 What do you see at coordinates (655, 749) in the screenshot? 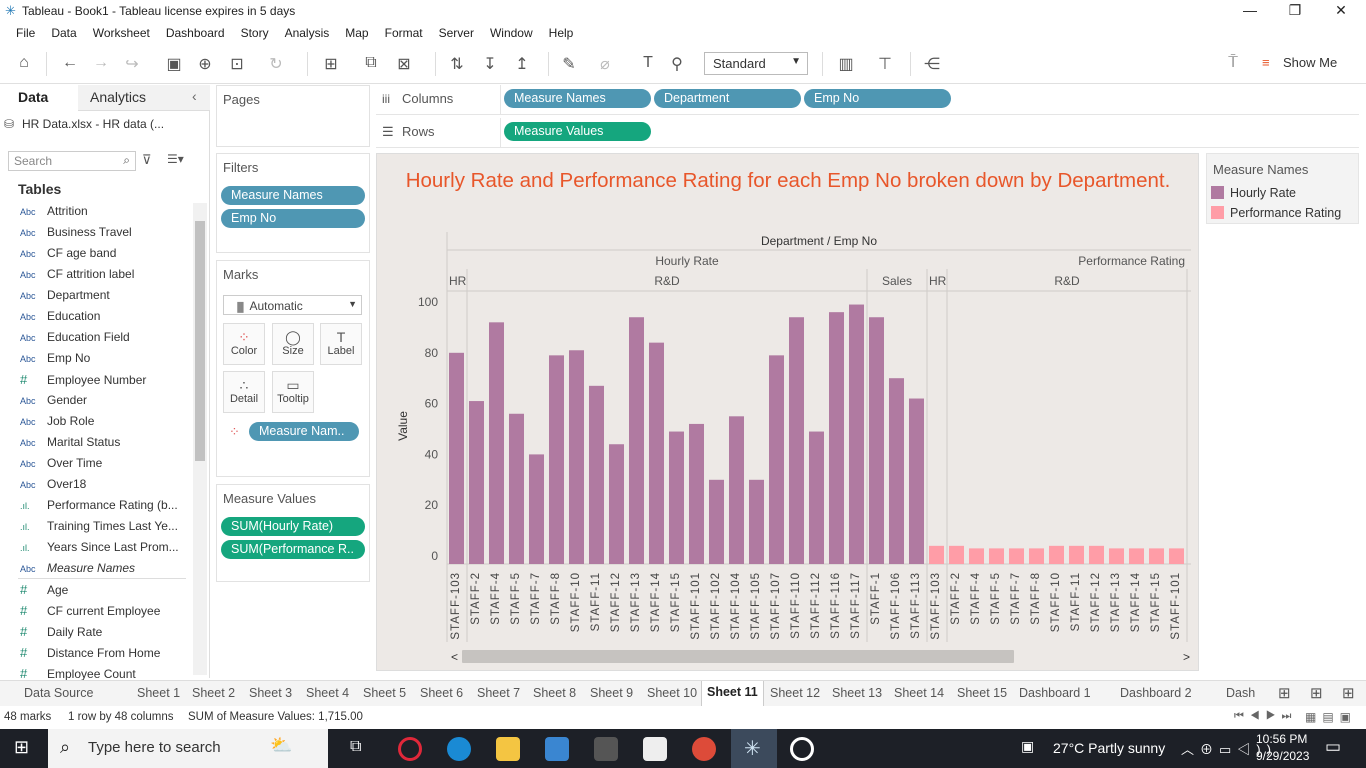
I see `mail-icon` at bounding box center [655, 749].